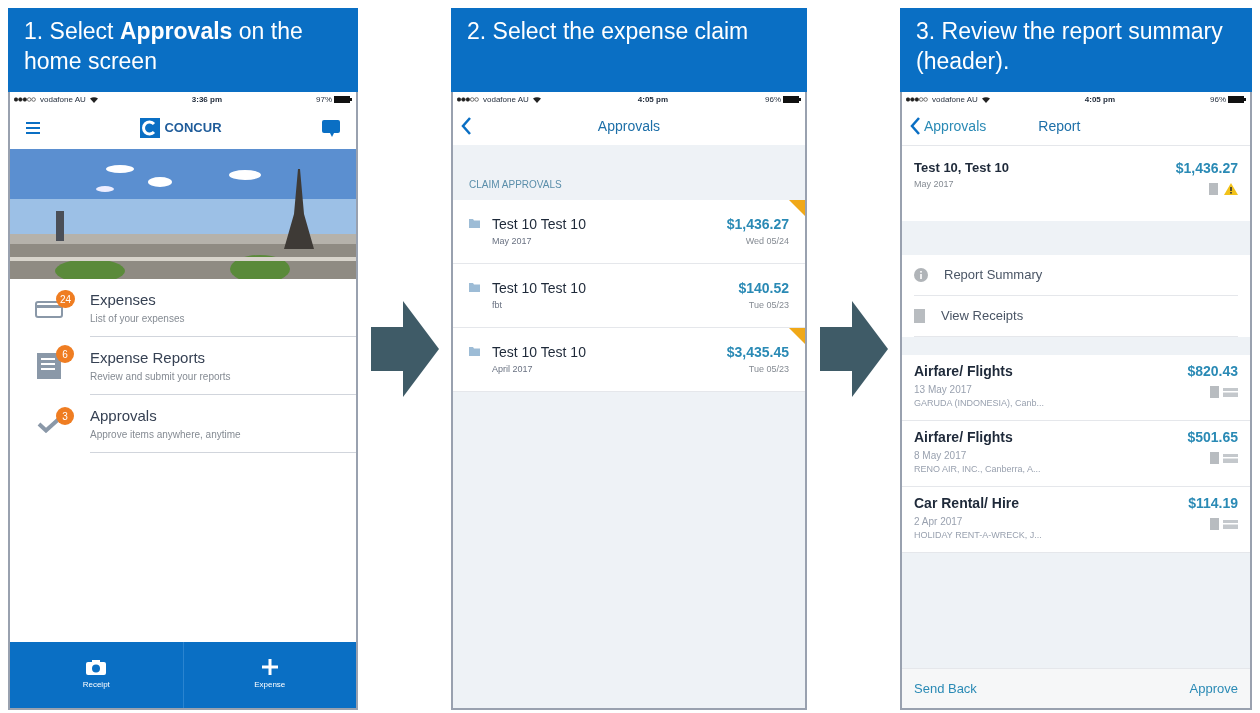 The height and width of the screenshot is (713, 1260). I want to click on camera-icon, so click(96, 667).